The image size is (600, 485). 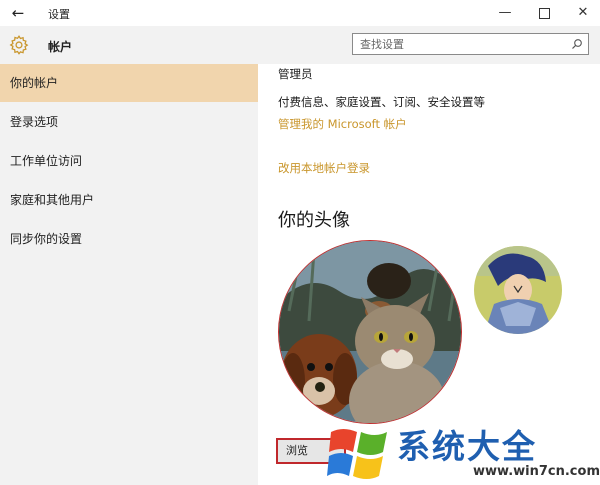 I want to click on manage-microsoft-account-link: 管理我的 Microsoft 帐户, so click(x=342, y=124).